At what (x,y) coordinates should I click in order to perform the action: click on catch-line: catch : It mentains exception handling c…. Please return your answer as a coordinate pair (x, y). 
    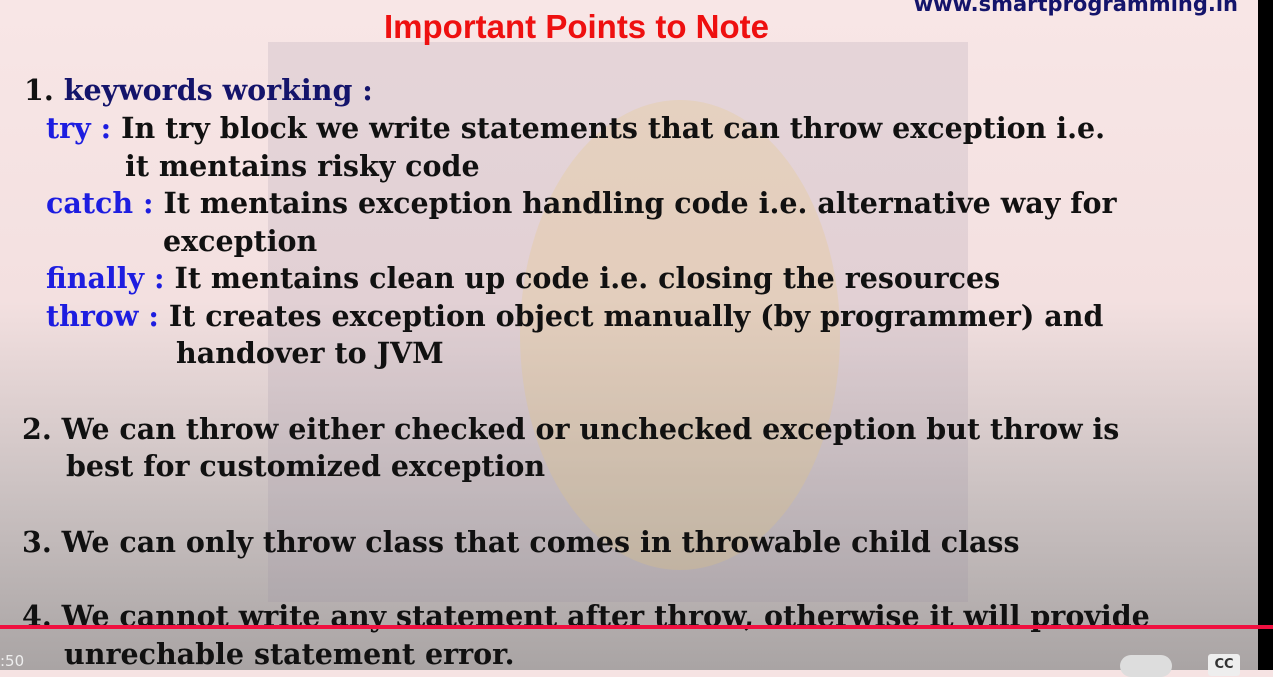
    Looking at the image, I should click on (581, 203).